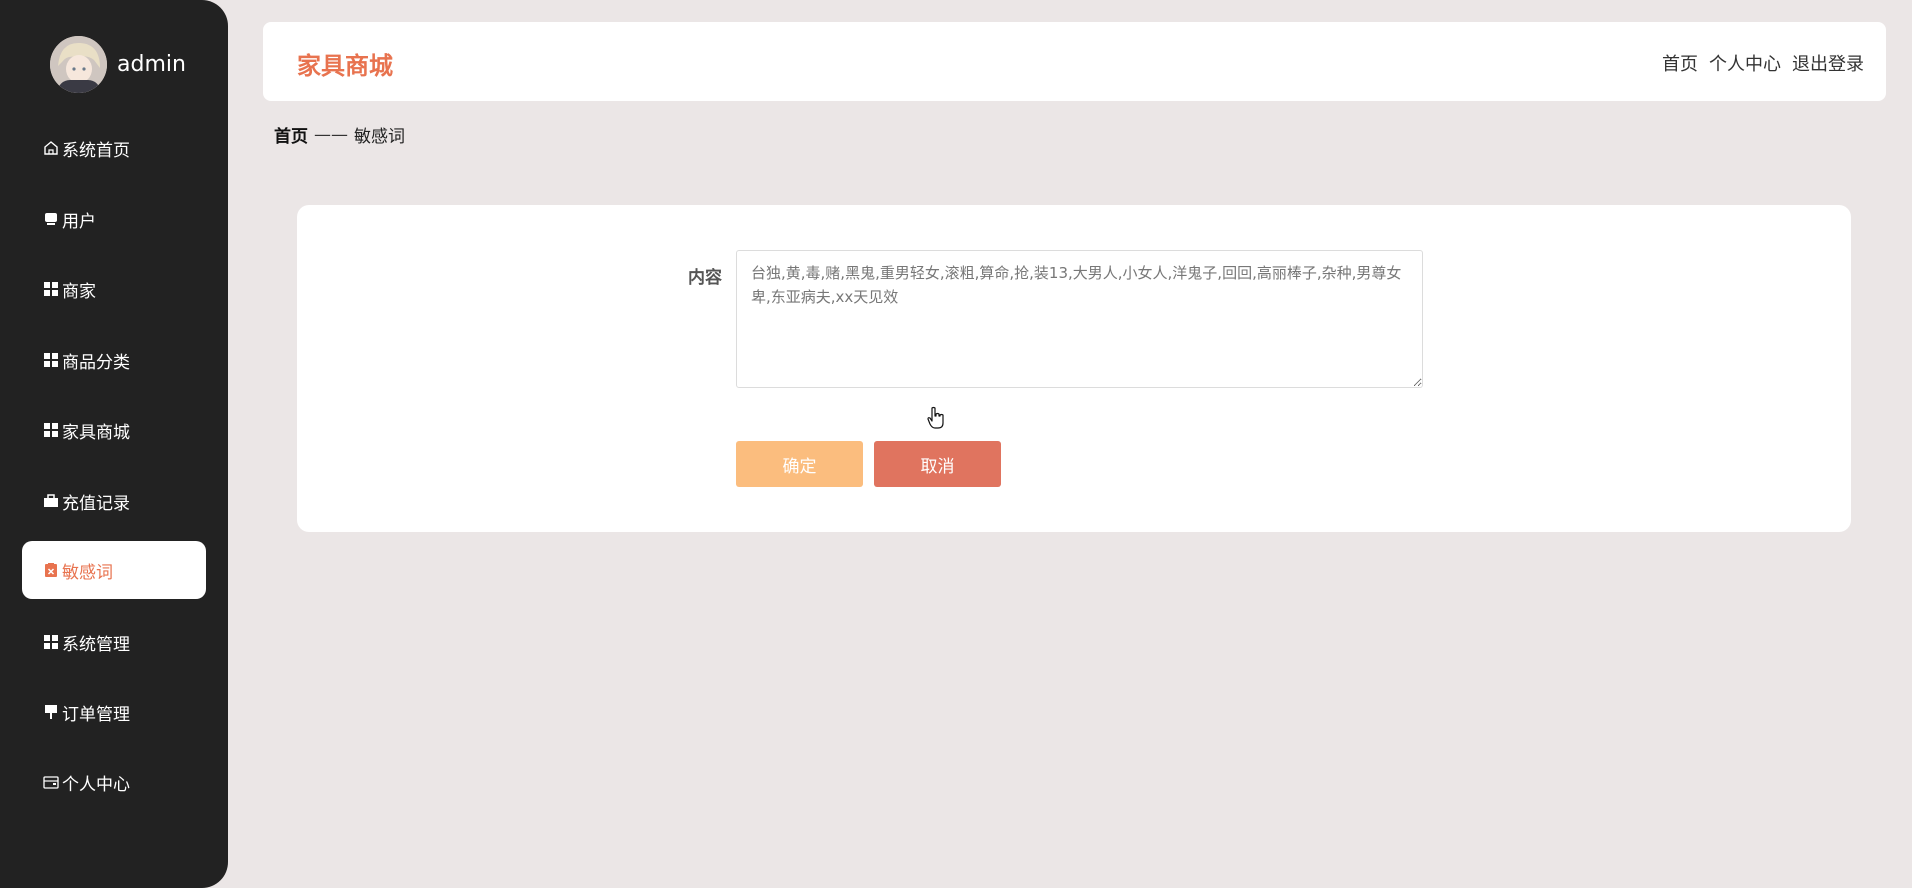 This screenshot has height=888, width=1912. What do you see at coordinates (1828, 63) in the screenshot?
I see `nav-logout-link: 退出登录` at bounding box center [1828, 63].